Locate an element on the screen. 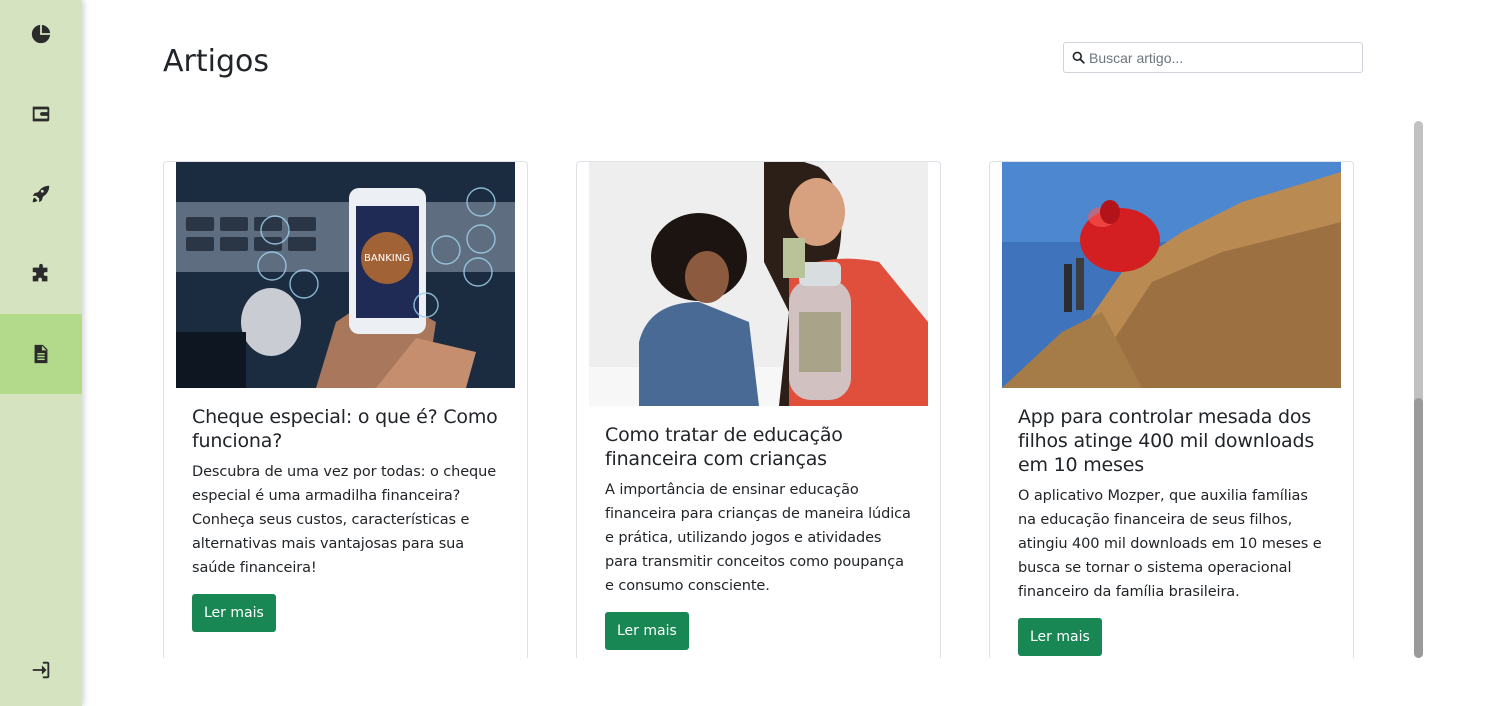  rocket-icon is located at coordinates (41, 194).